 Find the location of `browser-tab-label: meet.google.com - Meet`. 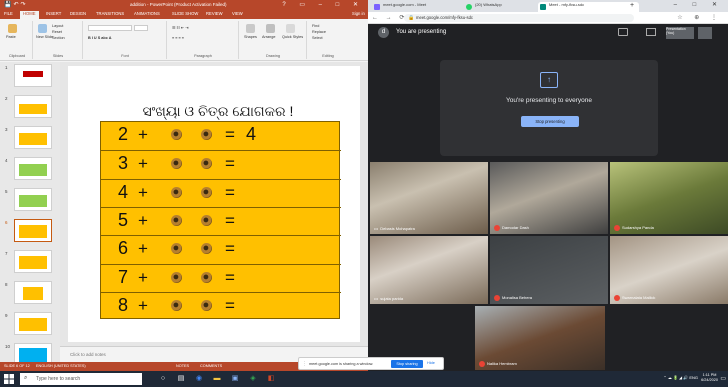

browser-tab-label: meet.google.com - Meet is located at coordinates (405, 4).